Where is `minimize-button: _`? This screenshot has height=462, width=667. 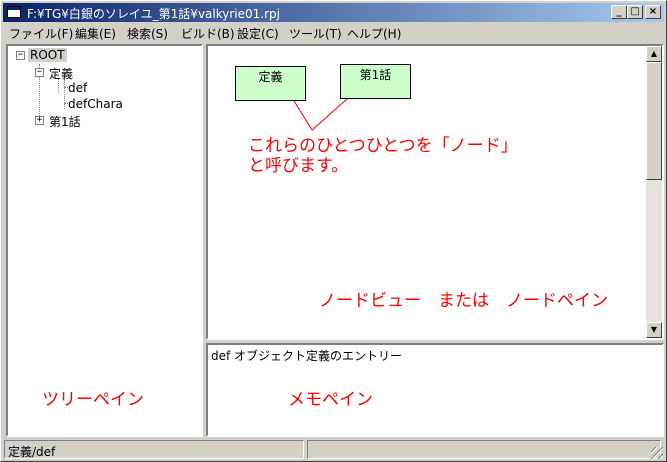 minimize-button: _ is located at coordinates (619, 12).